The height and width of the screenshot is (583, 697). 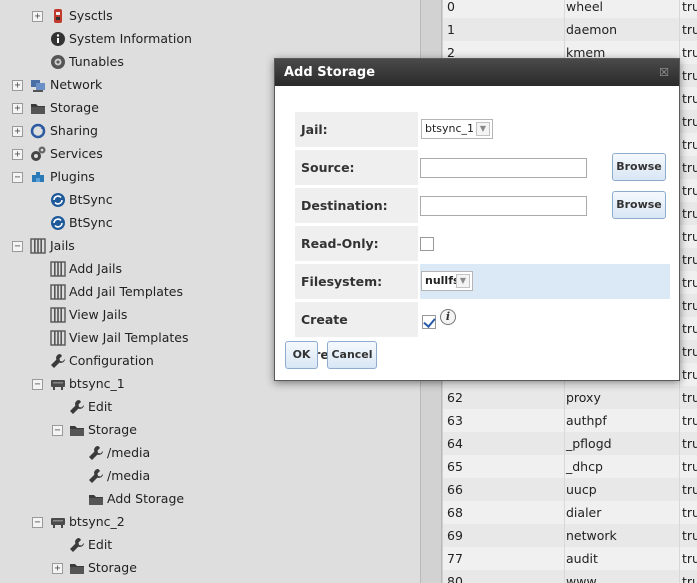 I want to click on tree-item: − btsync_2, so click(x=210, y=522).